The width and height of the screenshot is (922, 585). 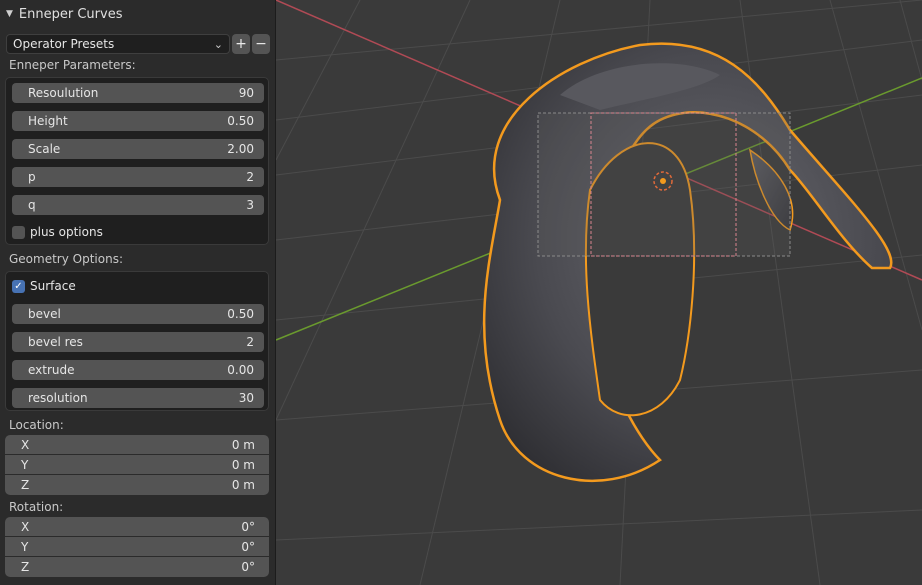 What do you see at coordinates (70, 14) in the screenshot?
I see `panel-title: Enneper Curves` at bounding box center [70, 14].